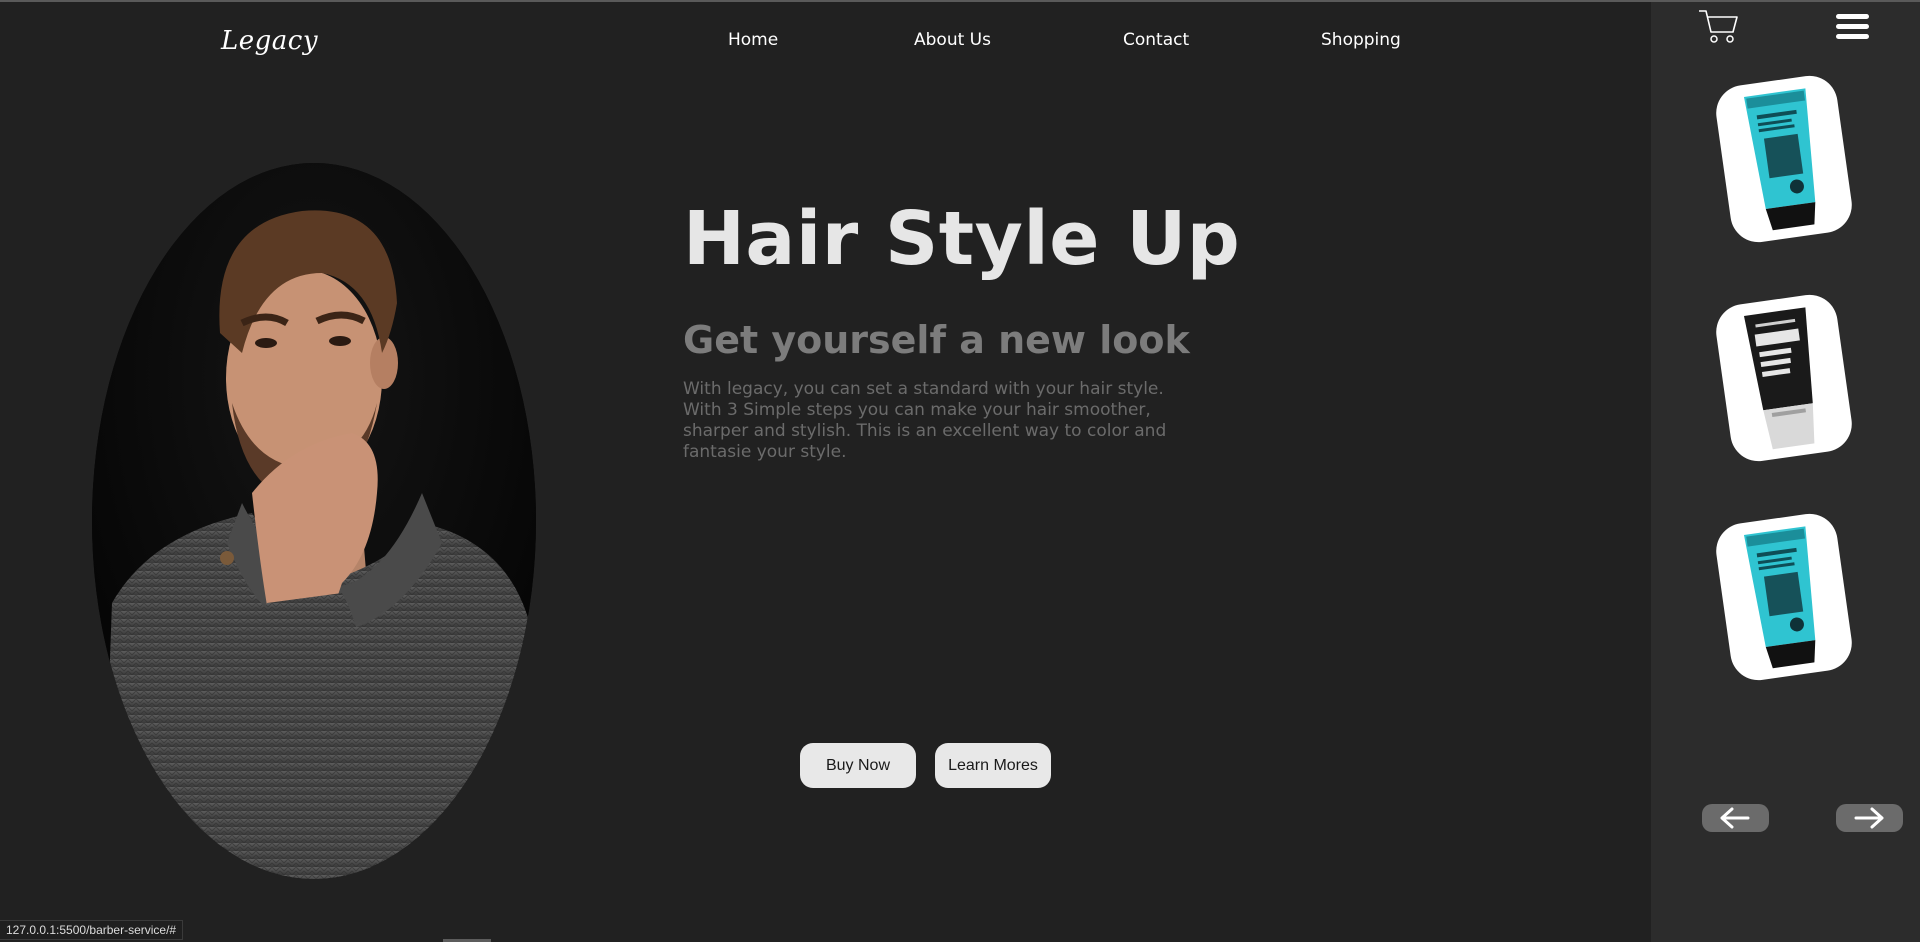  Describe the element at coordinates (753, 40) in the screenshot. I see `nav-home-link: Home` at that location.